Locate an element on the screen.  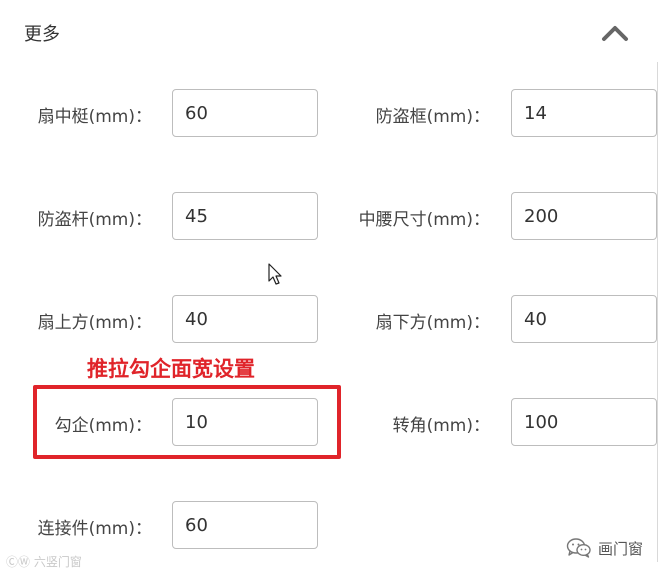
annotation-label: 推拉勾企面宽设置 is located at coordinates (171, 369).